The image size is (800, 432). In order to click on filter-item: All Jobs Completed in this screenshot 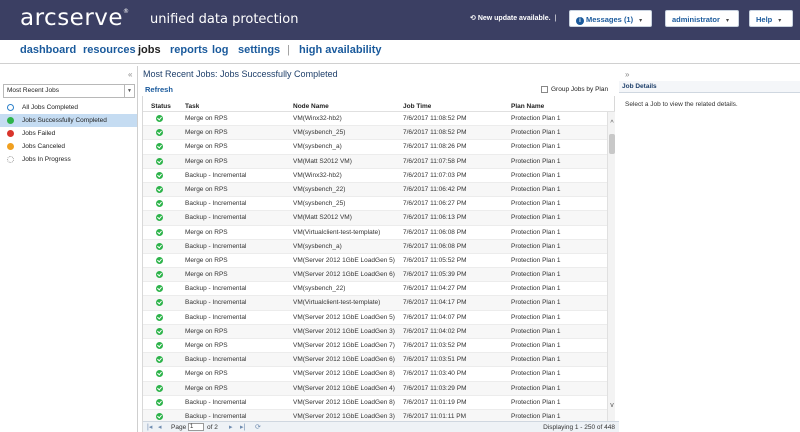, I will do `click(68, 107)`.